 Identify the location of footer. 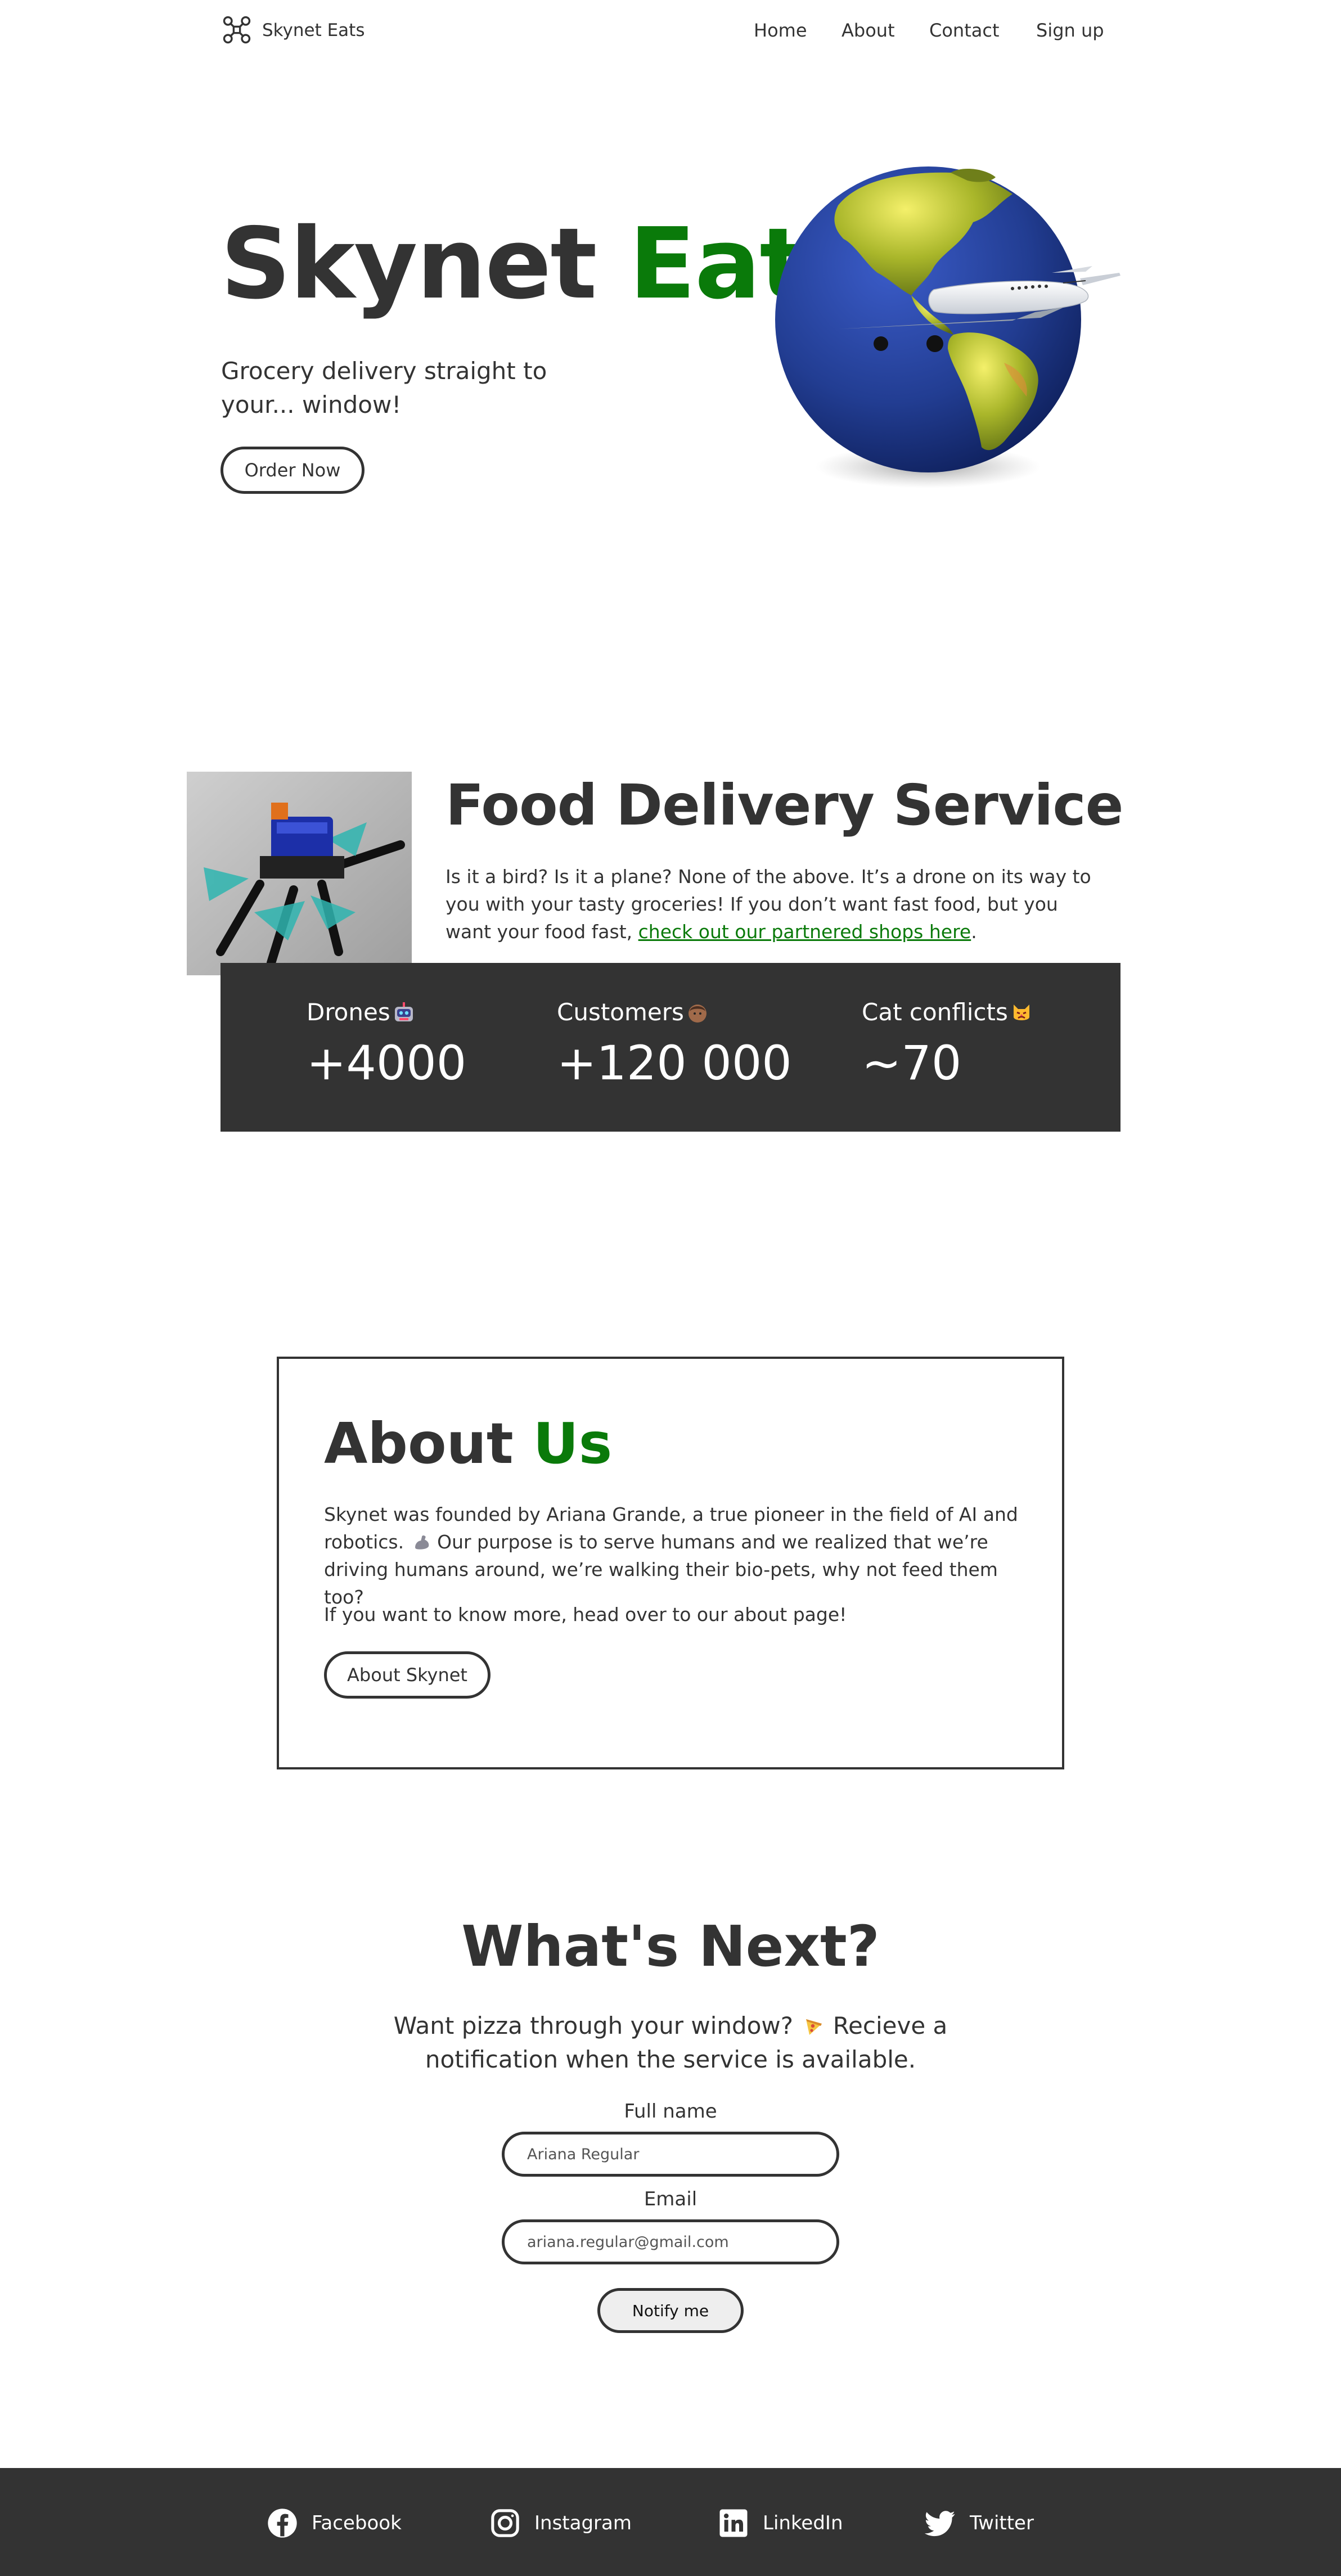
(670, 2522).